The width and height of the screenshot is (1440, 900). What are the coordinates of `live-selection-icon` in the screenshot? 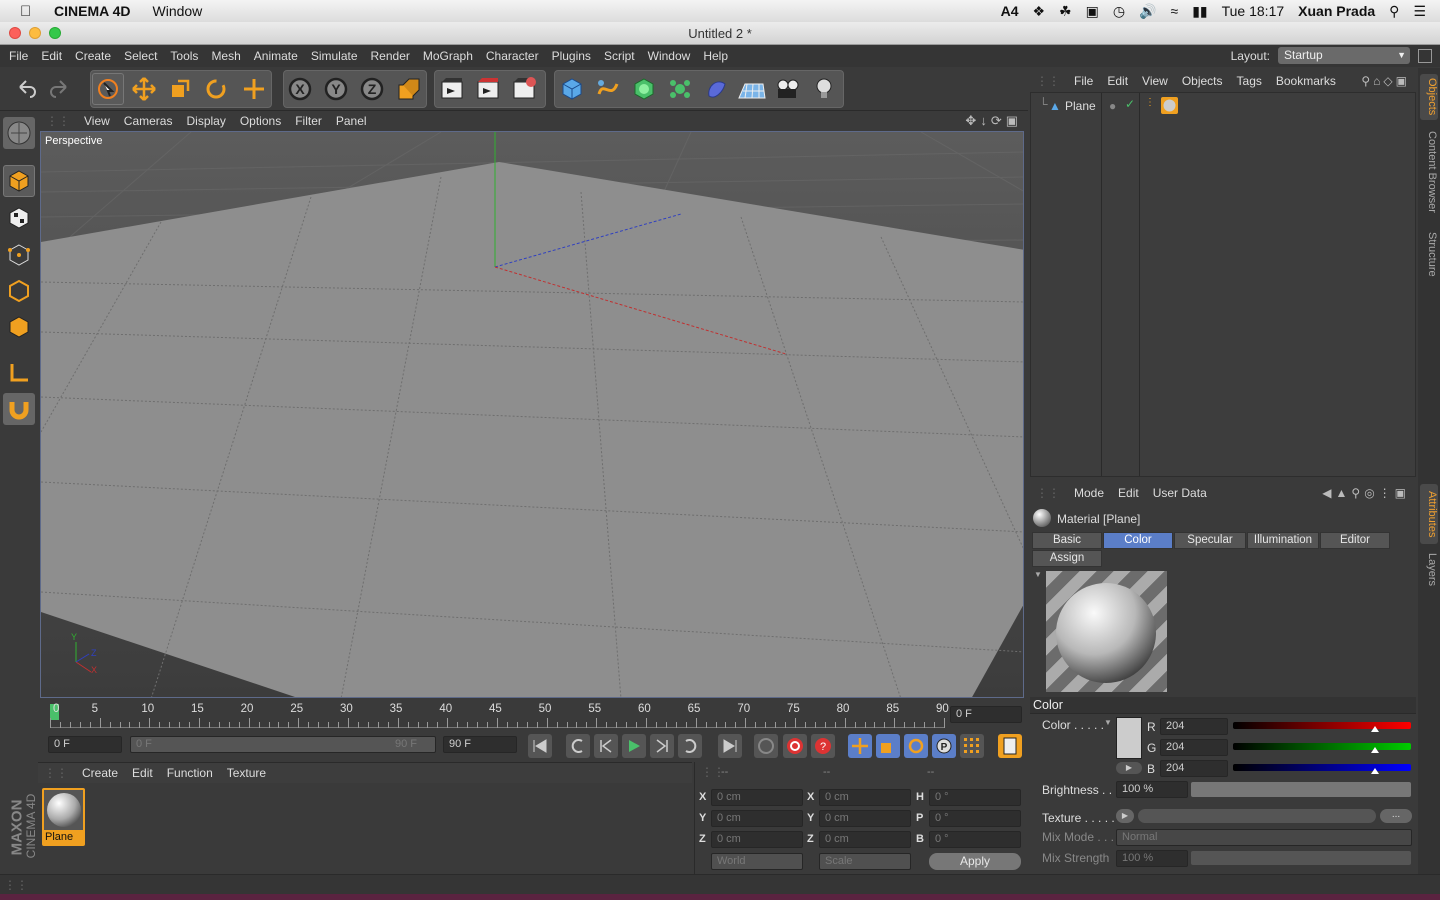 It's located at (108, 89).